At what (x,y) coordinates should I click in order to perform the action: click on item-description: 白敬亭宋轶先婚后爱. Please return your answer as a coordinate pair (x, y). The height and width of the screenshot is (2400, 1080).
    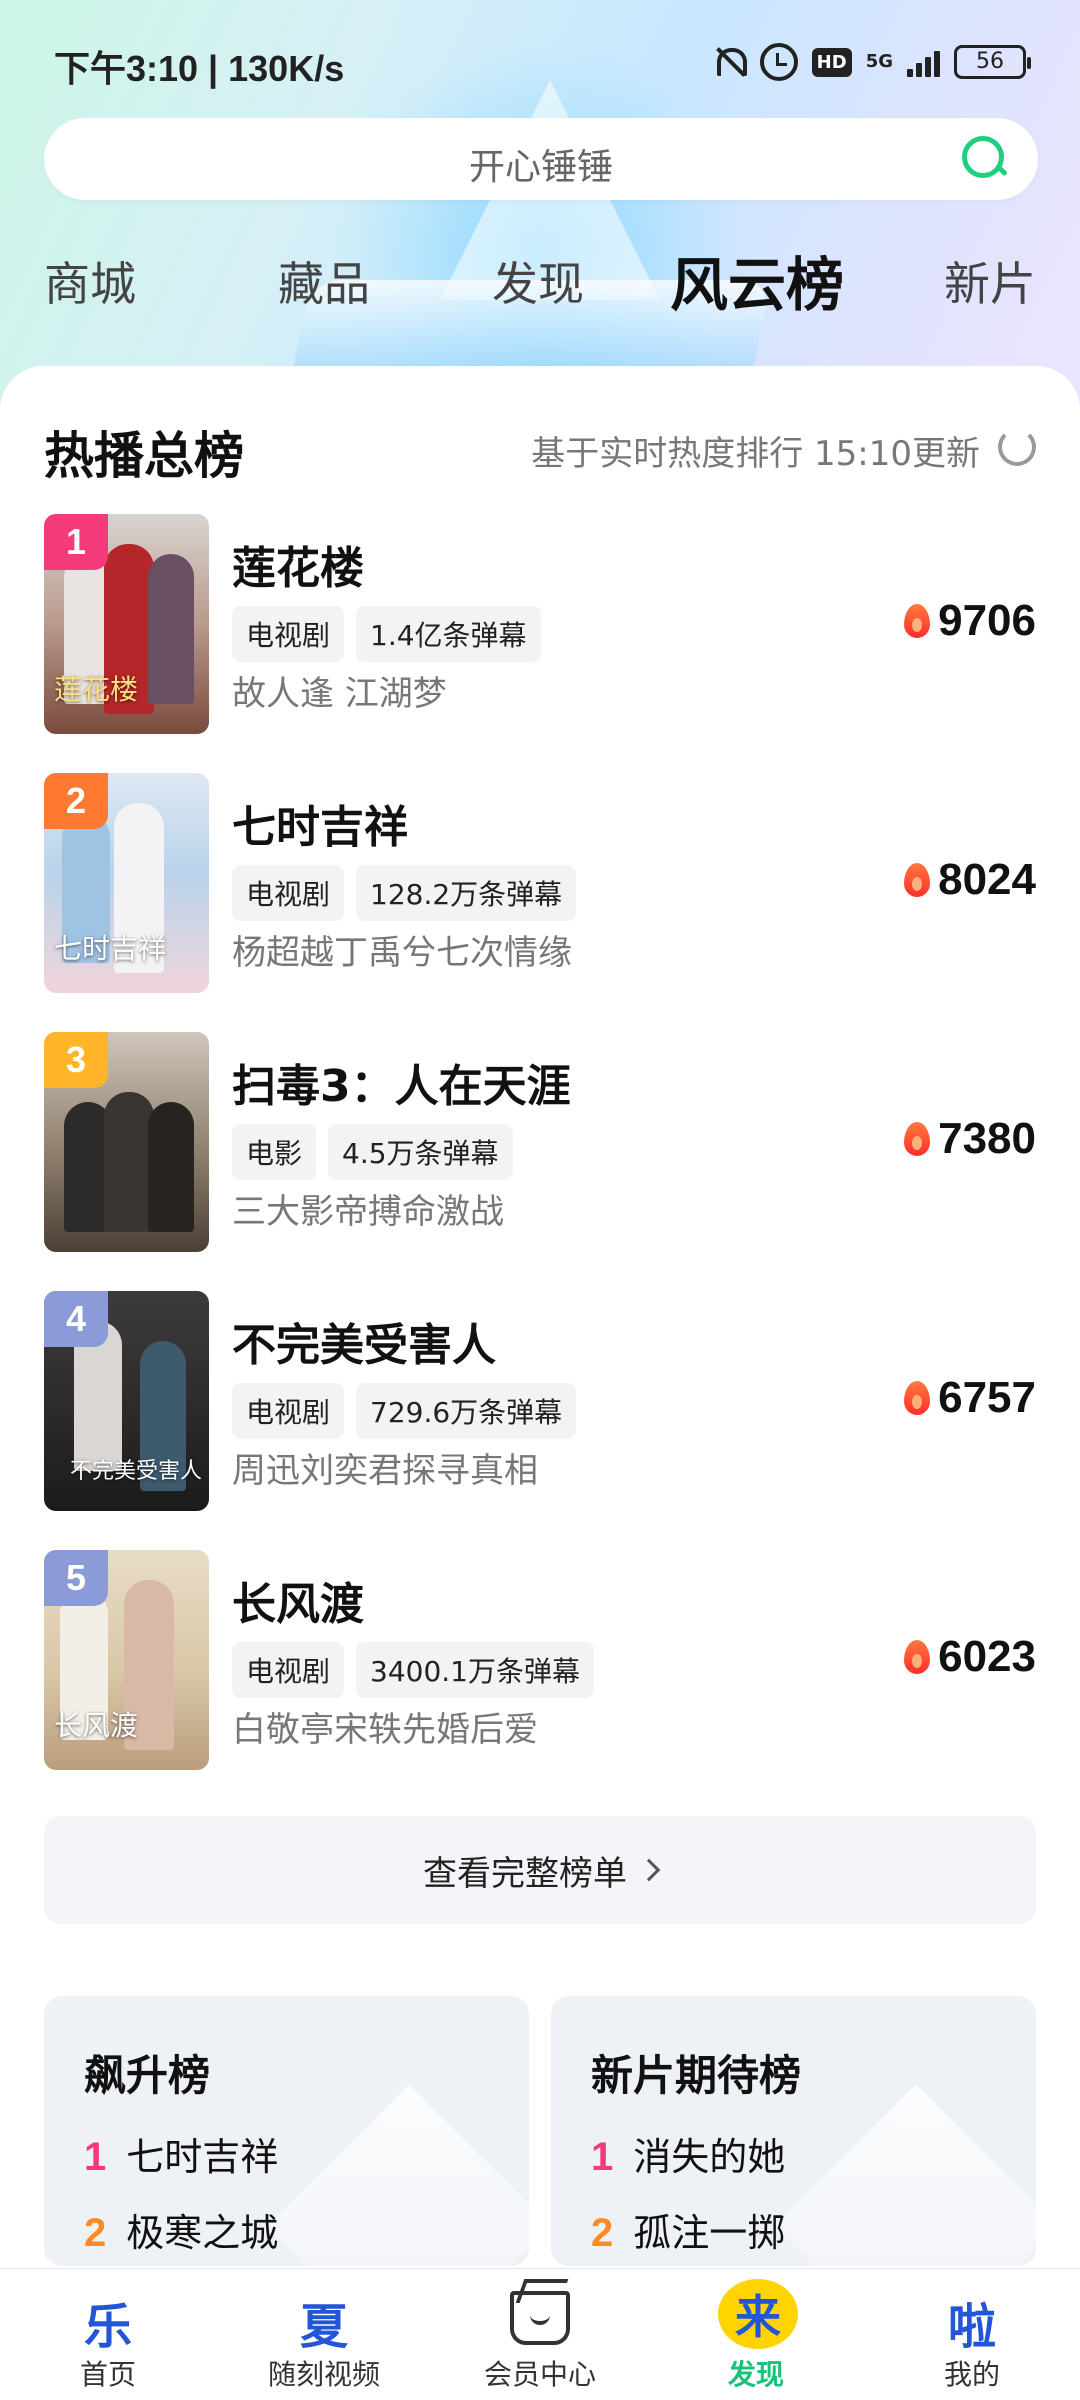
    Looking at the image, I should click on (385, 1730).